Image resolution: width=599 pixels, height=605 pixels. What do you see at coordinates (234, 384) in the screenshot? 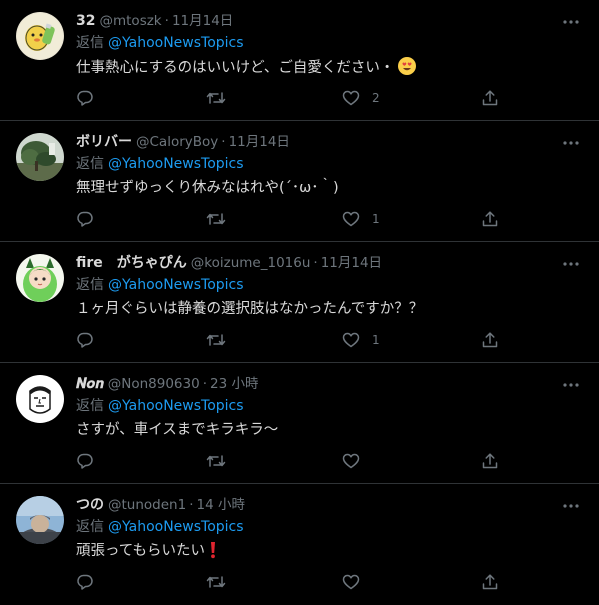
I see `timestamp: 23 小時` at bounding box center [234, 384].